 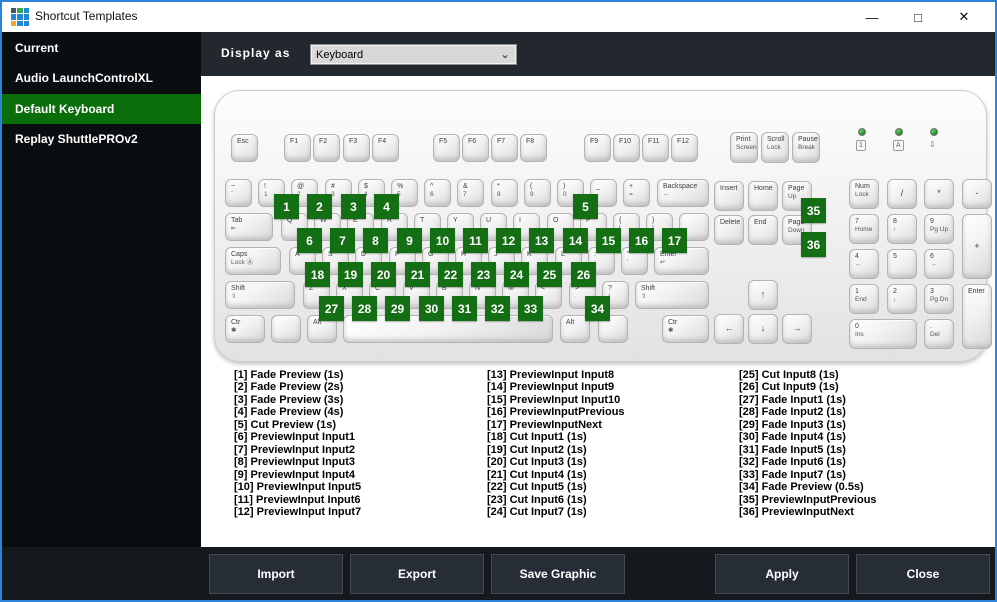 I want to click on shortcut-entry: [4] Fade Preview (4s), so click(x=289, y=412).